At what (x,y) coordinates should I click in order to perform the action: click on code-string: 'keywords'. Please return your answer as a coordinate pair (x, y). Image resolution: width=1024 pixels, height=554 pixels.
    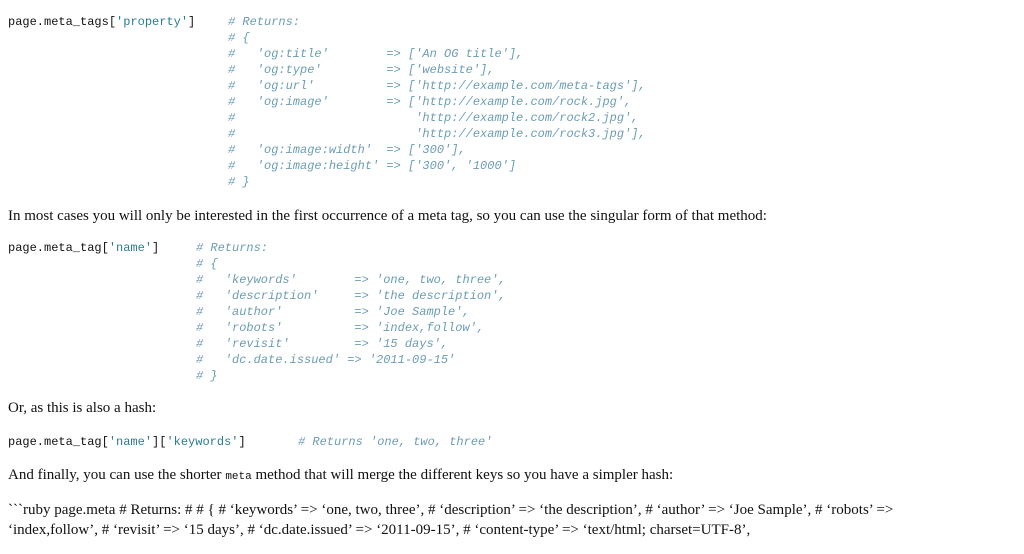
    Looking at the image, I should click on (202, 442).